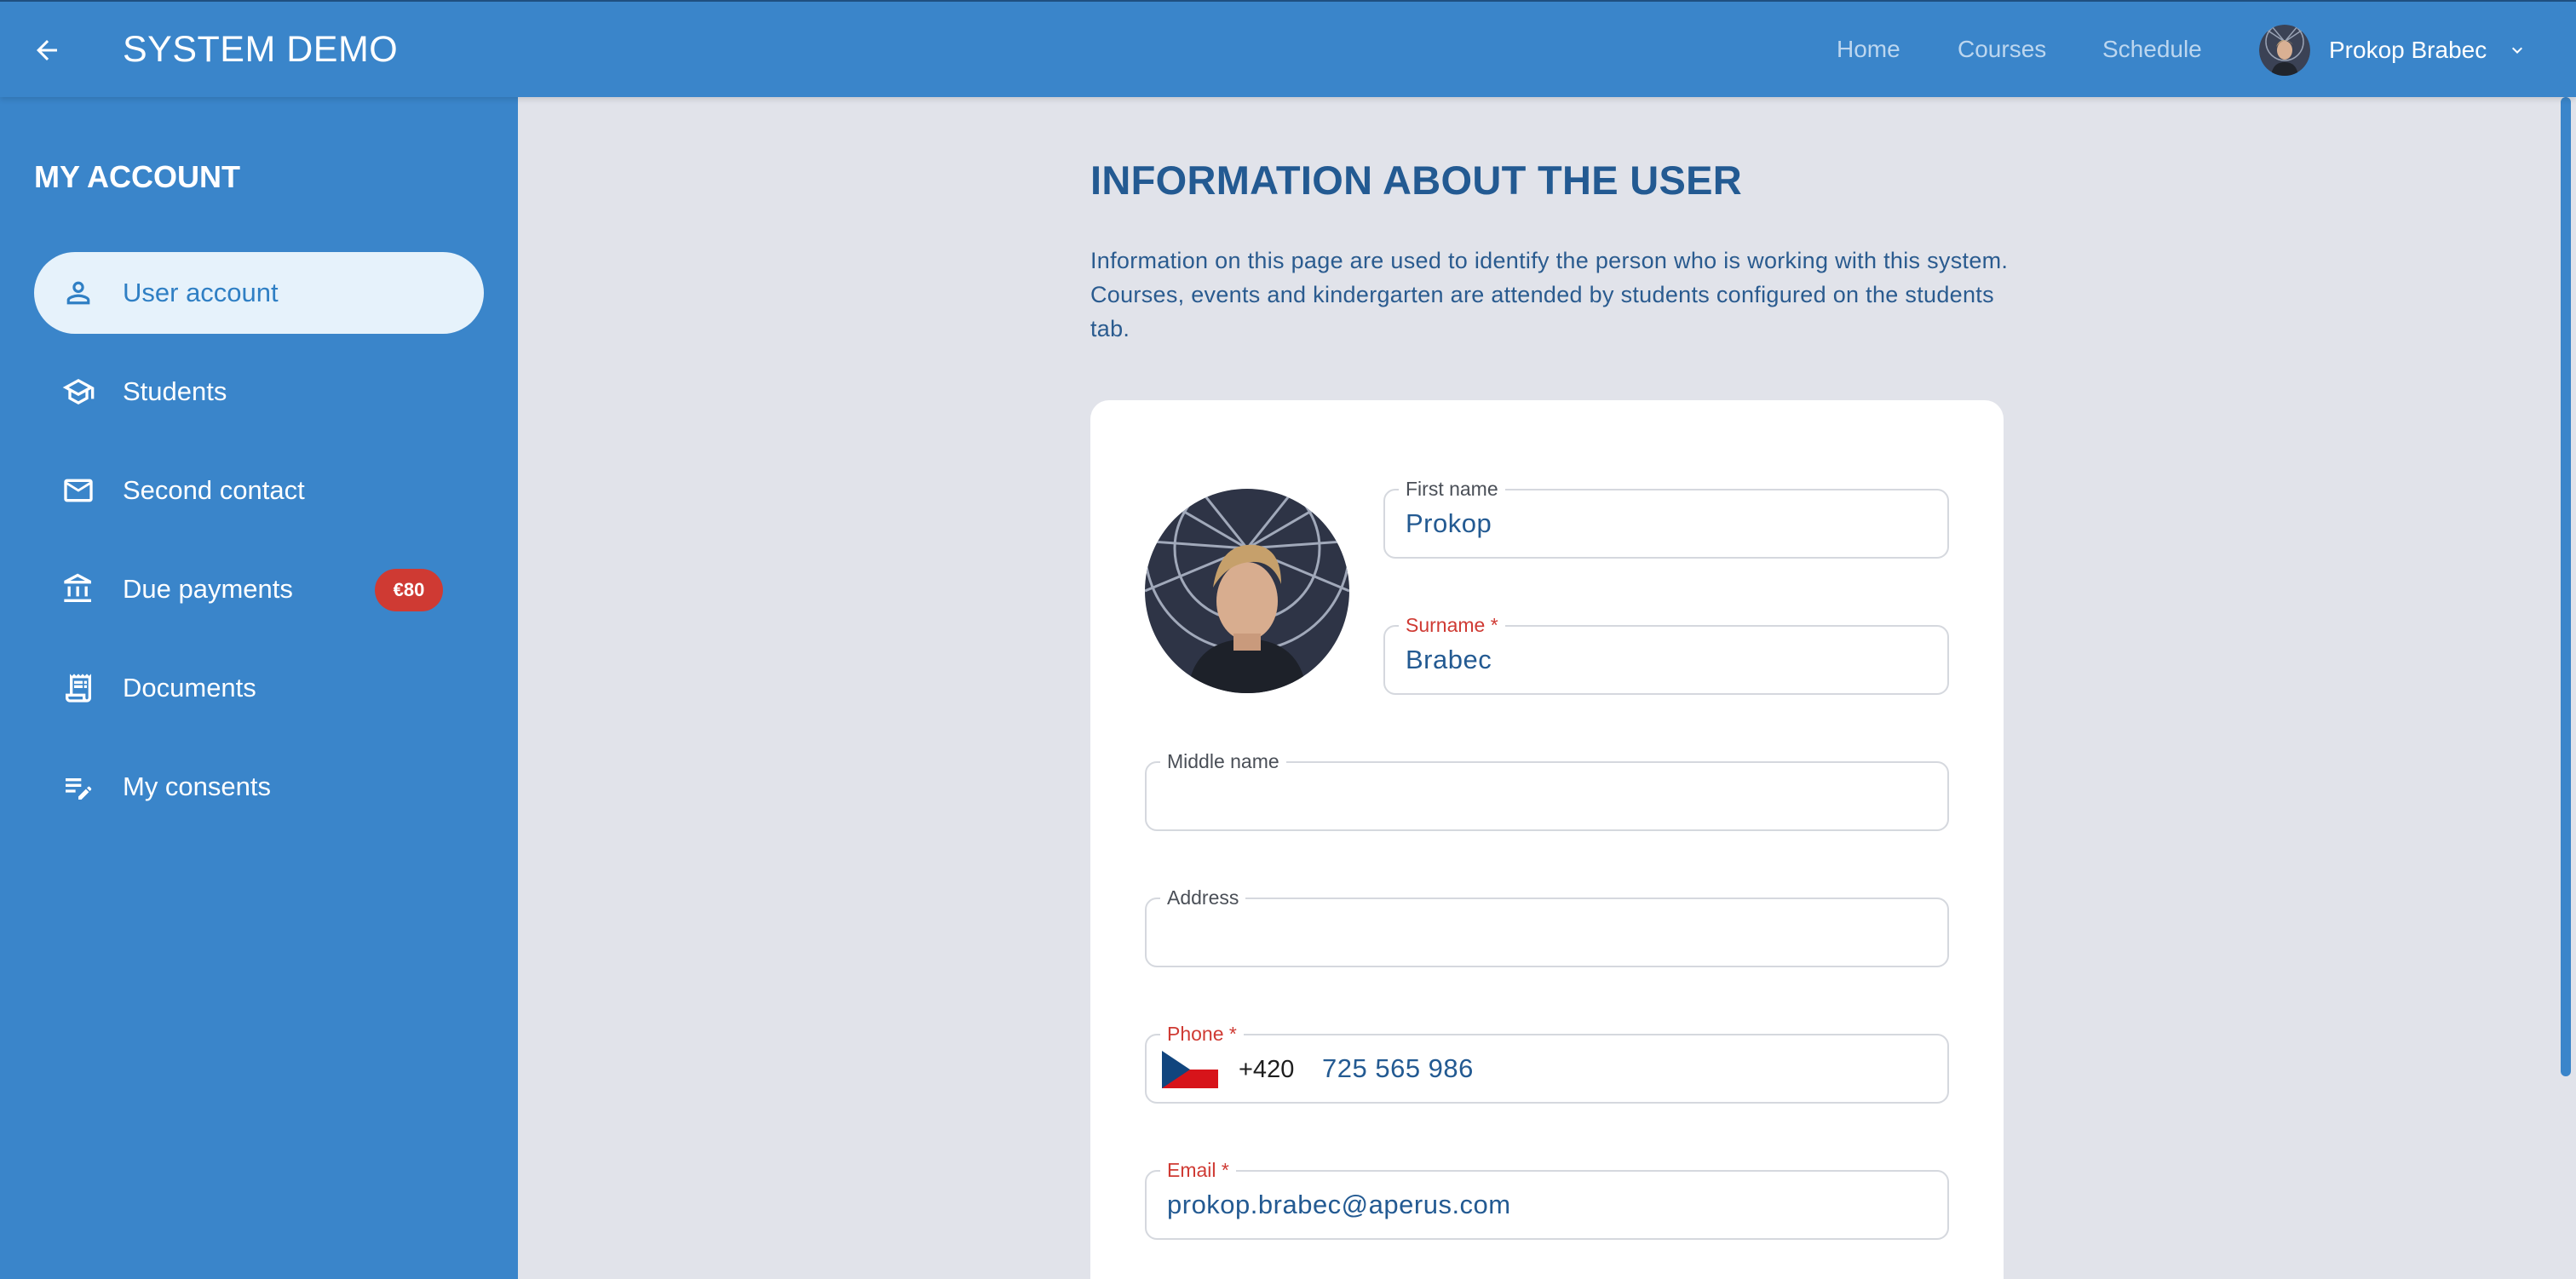 This screenshot has height=1279, width=2576. I want to click on first-name-field: First name Prokop, so click(1666, 518).